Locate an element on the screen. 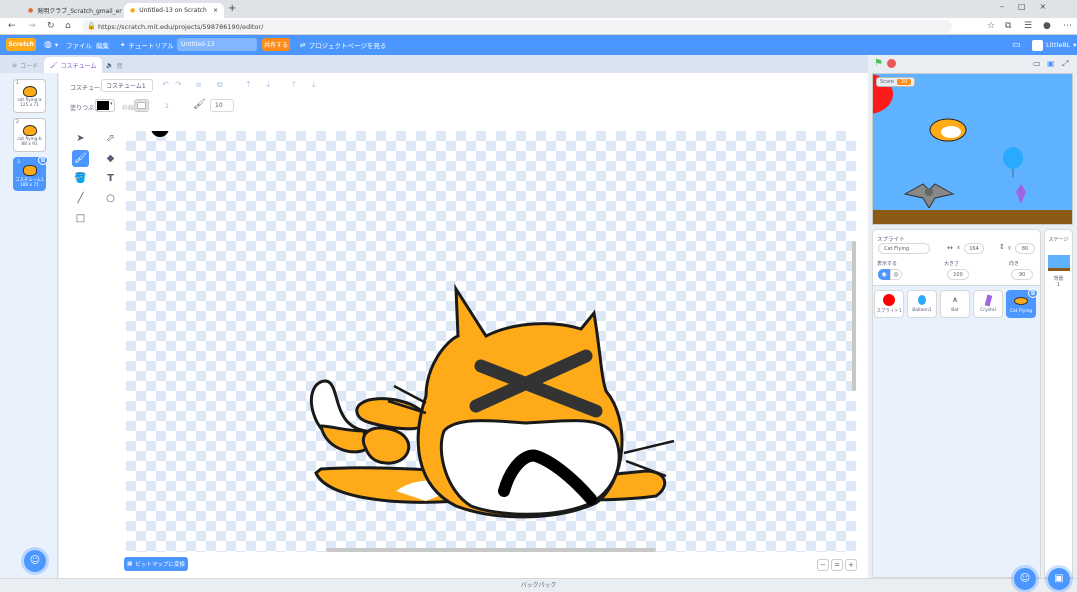 The width and height of the screenshot is (1077, 592). account-menu: Little8L ▾ is located at coordinates (1054, 45).